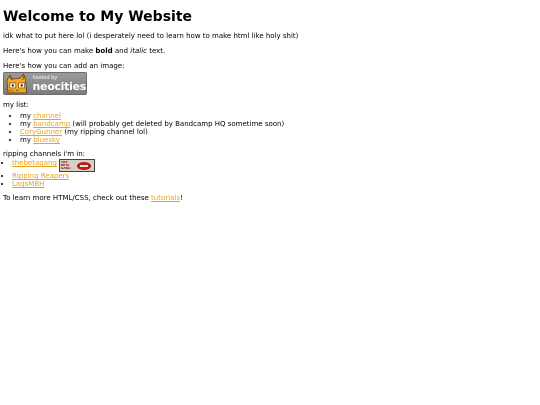 This screenshot has height=405, width=540. What do you see at coordinates (47, 116) in the screenshot?
I see `channel-link: channel` at bounding box center [47, 116].